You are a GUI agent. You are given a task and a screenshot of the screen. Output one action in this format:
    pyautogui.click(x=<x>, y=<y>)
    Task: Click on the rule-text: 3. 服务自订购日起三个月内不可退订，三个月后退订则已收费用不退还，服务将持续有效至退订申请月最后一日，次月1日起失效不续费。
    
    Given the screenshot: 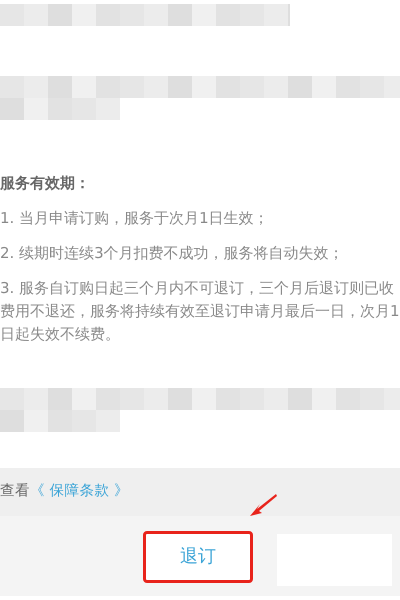 What is the action you would take?
    pyautogui.click(x=200, y=311)
    